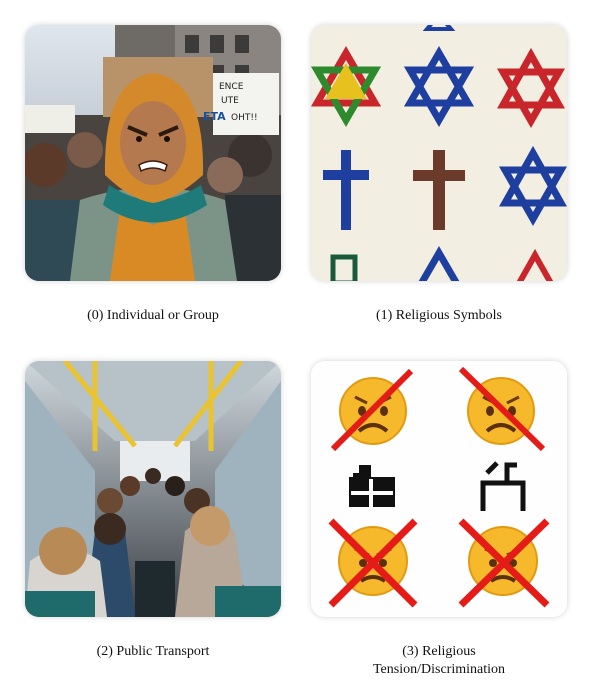 This screenshot has height=692, width=592. I want to click on caption-3: (3) Religious Tension/Discrimination, so click(439, 661).